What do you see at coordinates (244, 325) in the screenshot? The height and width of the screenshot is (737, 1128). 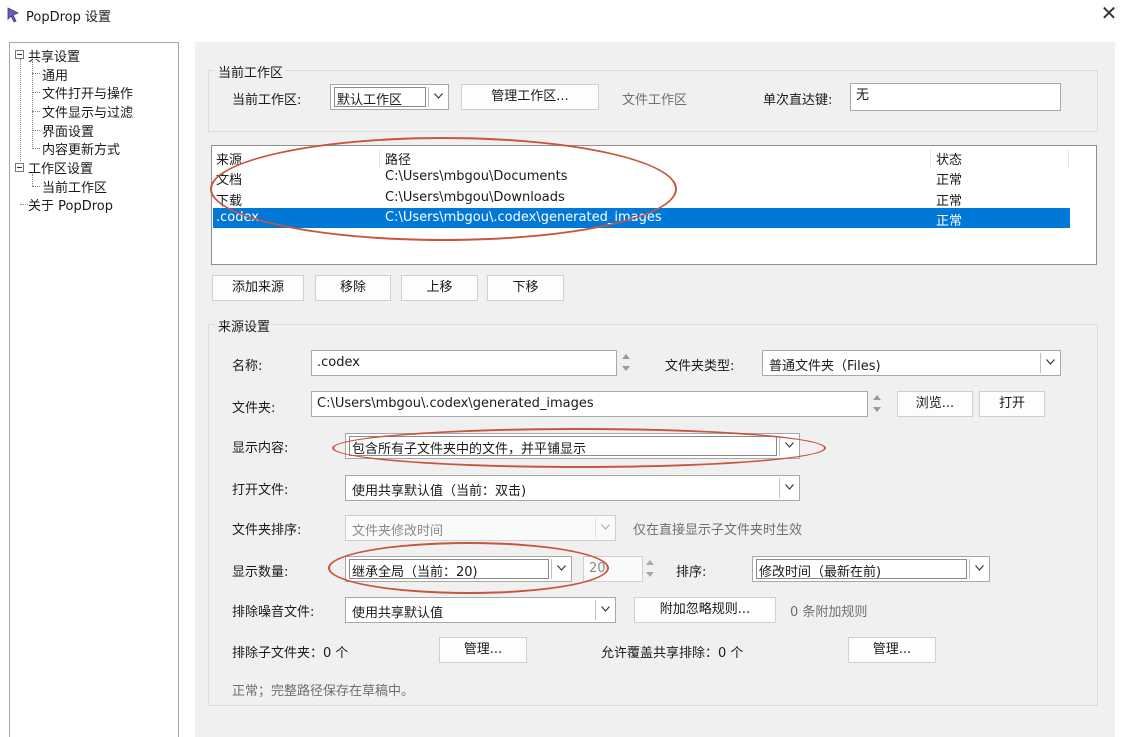 I see `source-settings-group-label: 来源设置` at bounding box center [244, 325].